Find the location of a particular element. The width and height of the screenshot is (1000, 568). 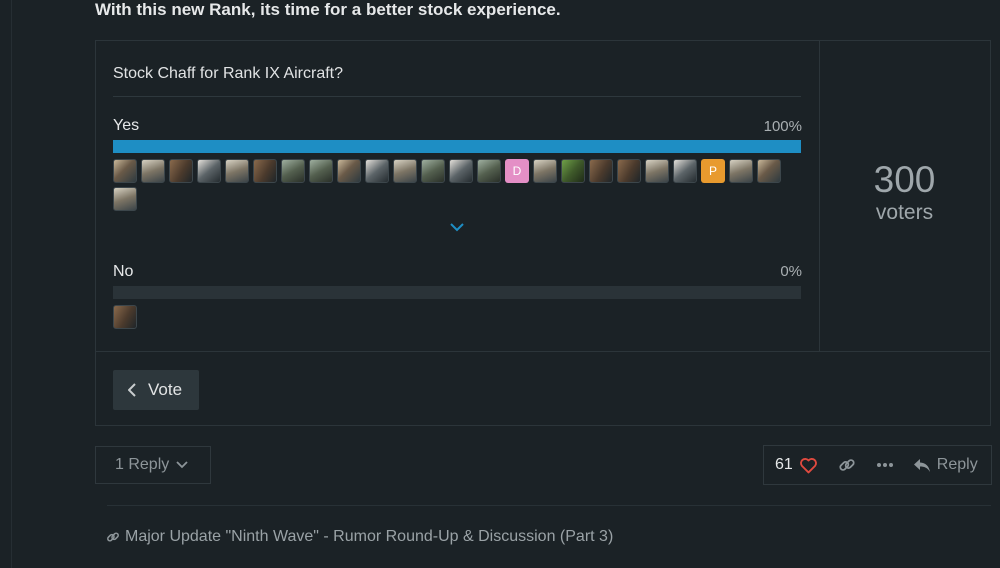

voter-avatar-letter-p: P is located at coordinates (713, 171).